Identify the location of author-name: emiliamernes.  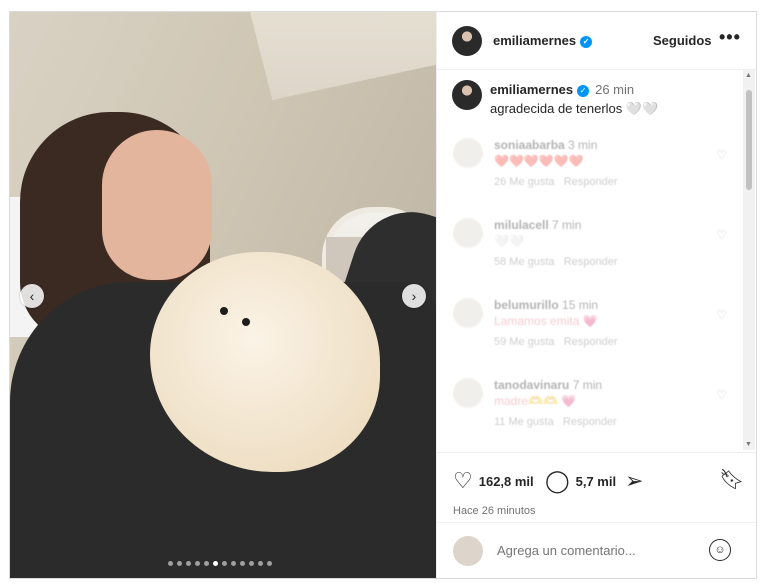
(534, 40).